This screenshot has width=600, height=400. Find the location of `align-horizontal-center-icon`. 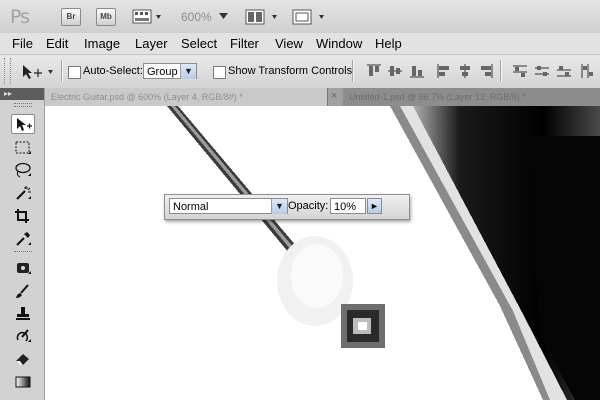

align-horizontal-center-icon is located at coordinates (465, 71).